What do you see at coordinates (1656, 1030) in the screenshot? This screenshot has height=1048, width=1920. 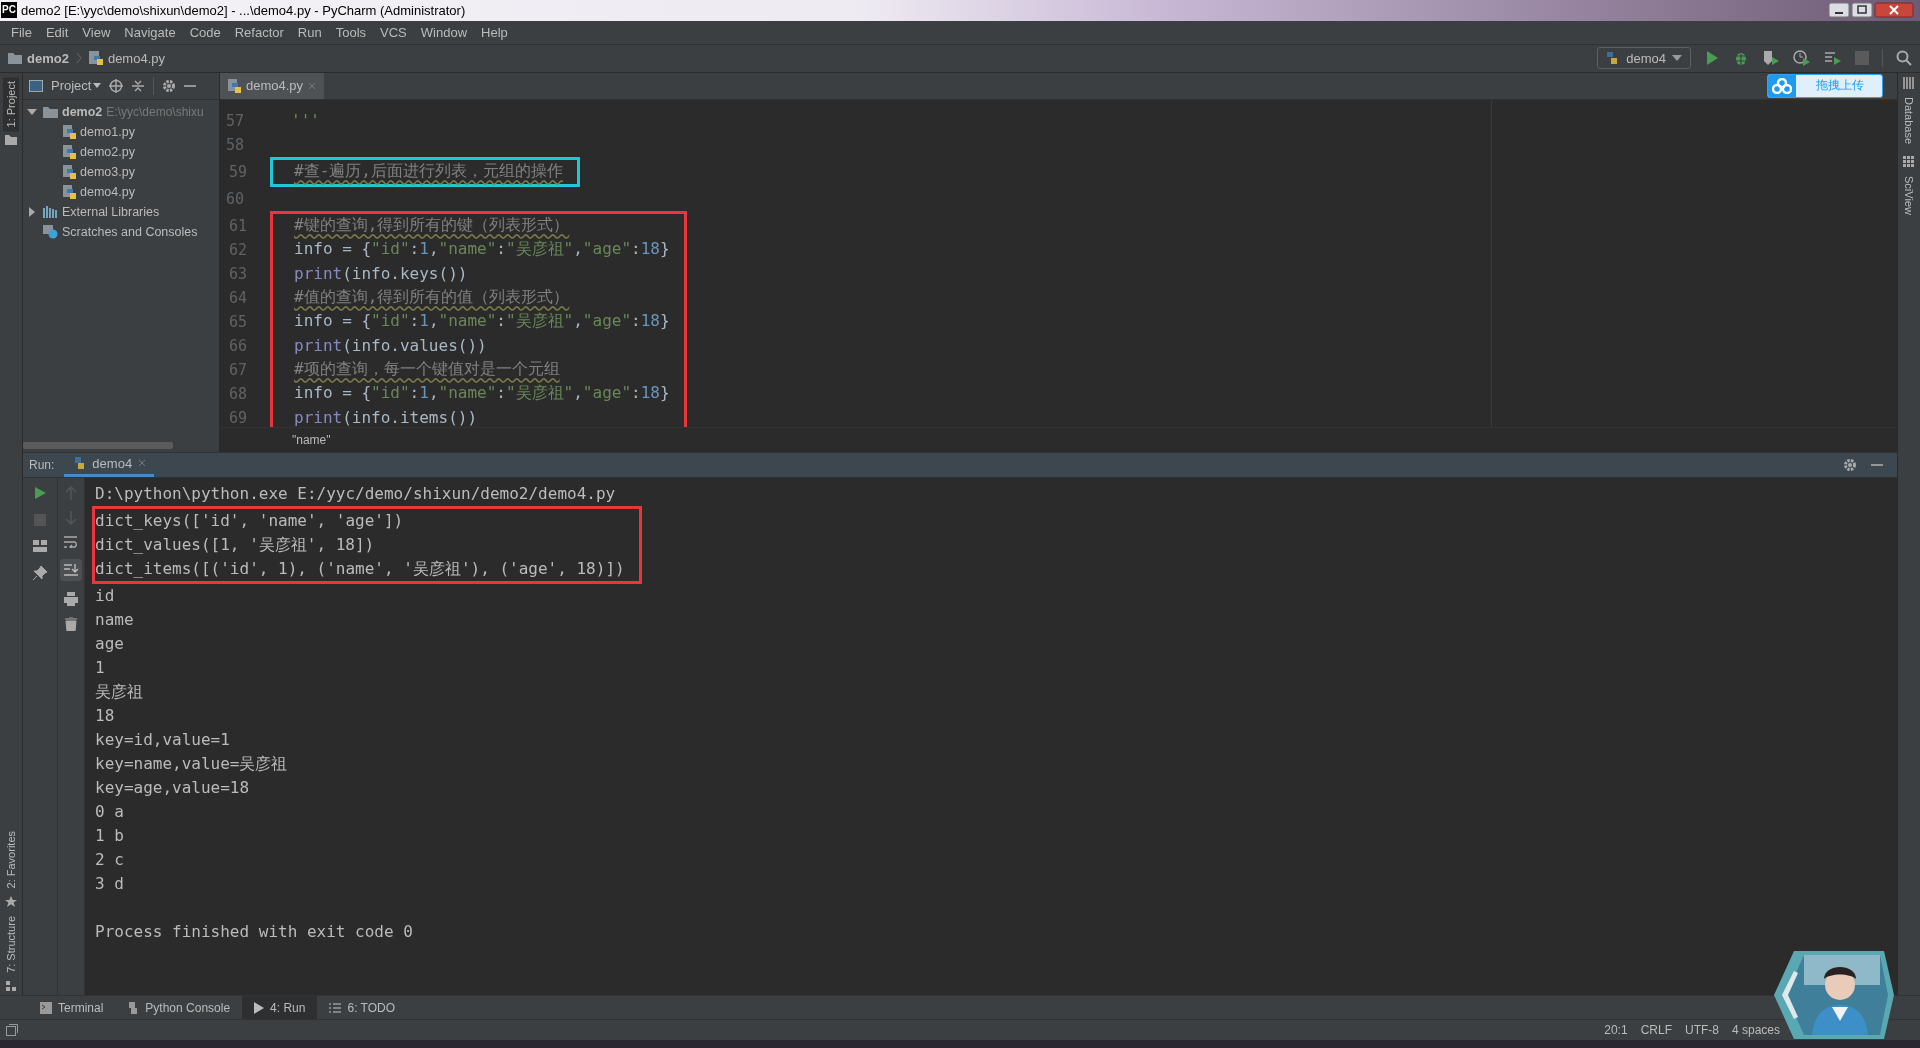 I see `status-item: CRLF` at bounding box center [1656, 1030].